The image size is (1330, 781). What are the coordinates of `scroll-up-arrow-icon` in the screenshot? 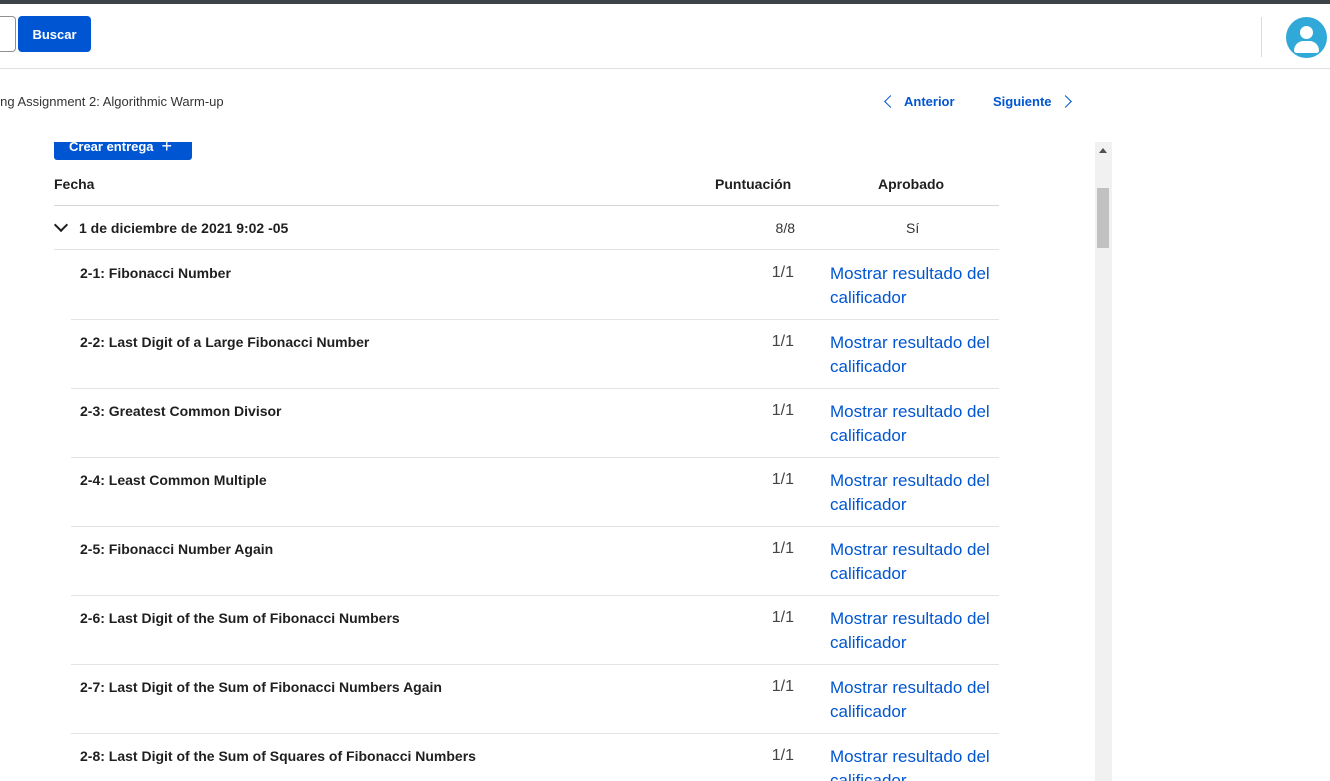 It's located at (1103, 150).